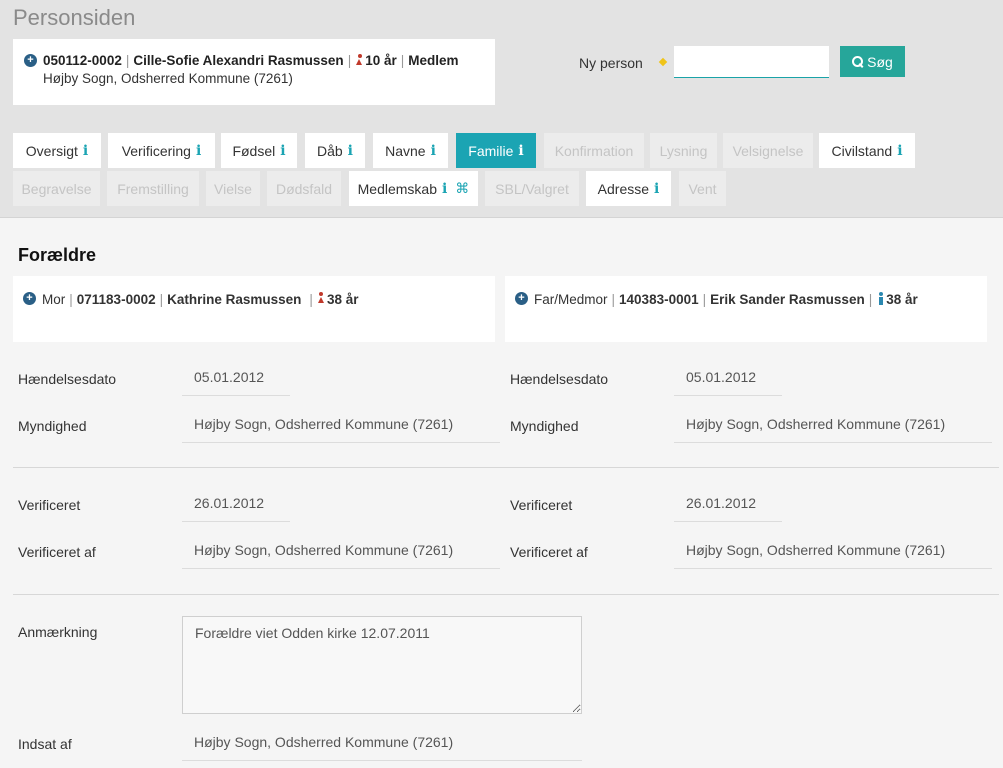 The height and width of the screenshot is (768, 1003). I want to click on father-id: 140383-0001, so click(659, 299).